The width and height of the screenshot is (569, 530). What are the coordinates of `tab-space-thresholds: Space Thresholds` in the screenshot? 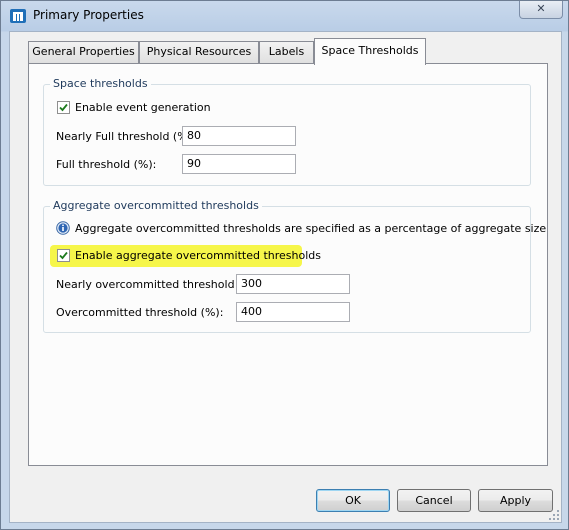 It's located at (370, 51).